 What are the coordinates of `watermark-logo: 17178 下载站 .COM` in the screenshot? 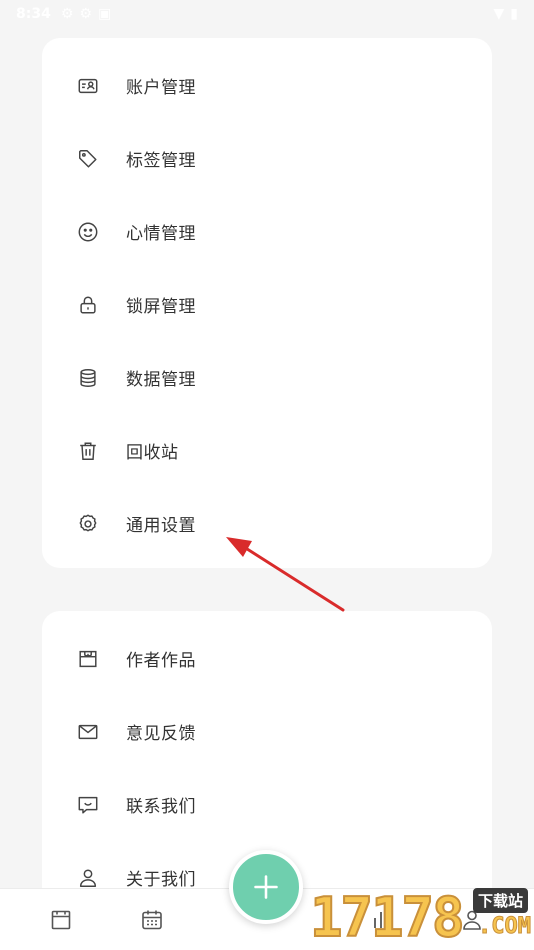 It's located at (421, 916).